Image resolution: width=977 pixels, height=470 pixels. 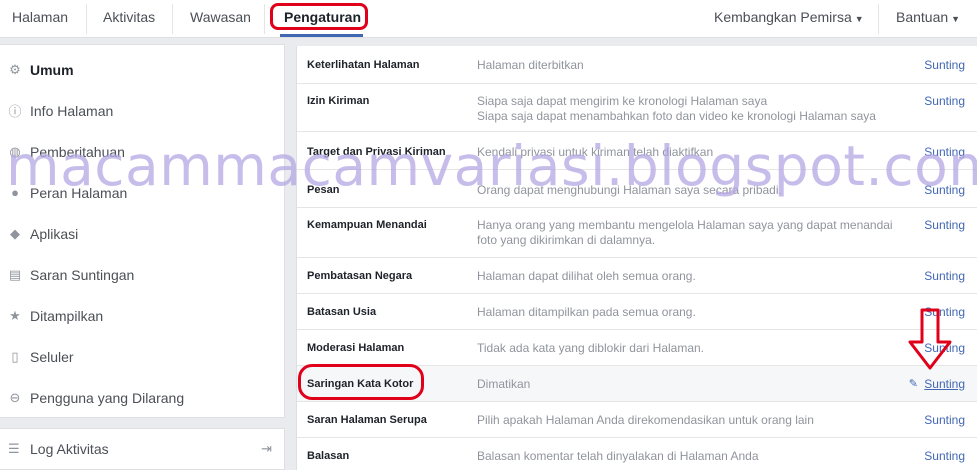 What do you see at coordinates (266, 449) in the screenshot?
I see `open-link-icon: ⇥` at bounding box center [266, 449].